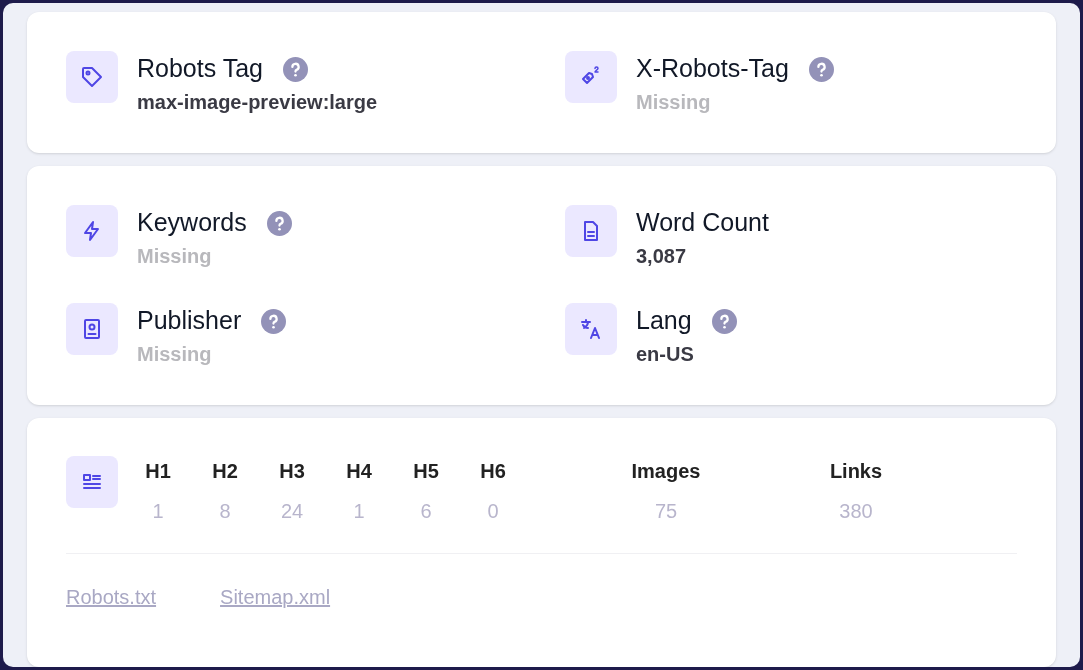  What do you see at coordinates (591, 231) in the screenshot?
I see `document-icon` at bounding box center [591, 231].